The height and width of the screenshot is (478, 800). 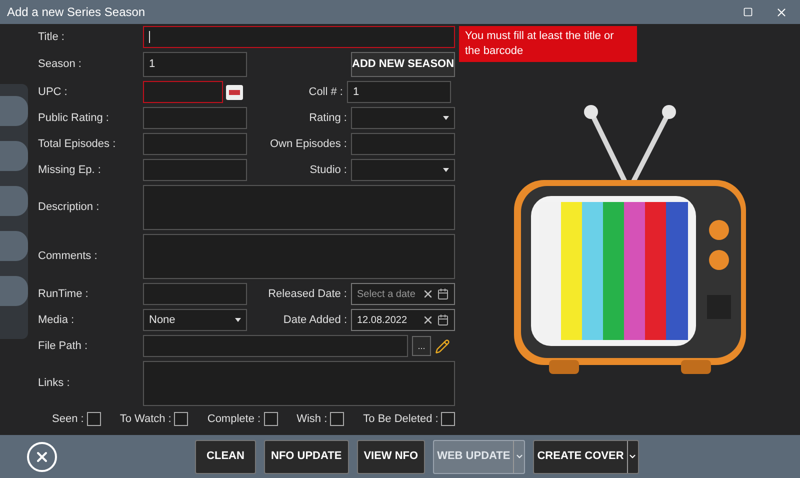 What do you see at coordinates (403, 320) in the screenshot?
I see `date-picker: 12.08.2022` at bounding box center [403, 320].